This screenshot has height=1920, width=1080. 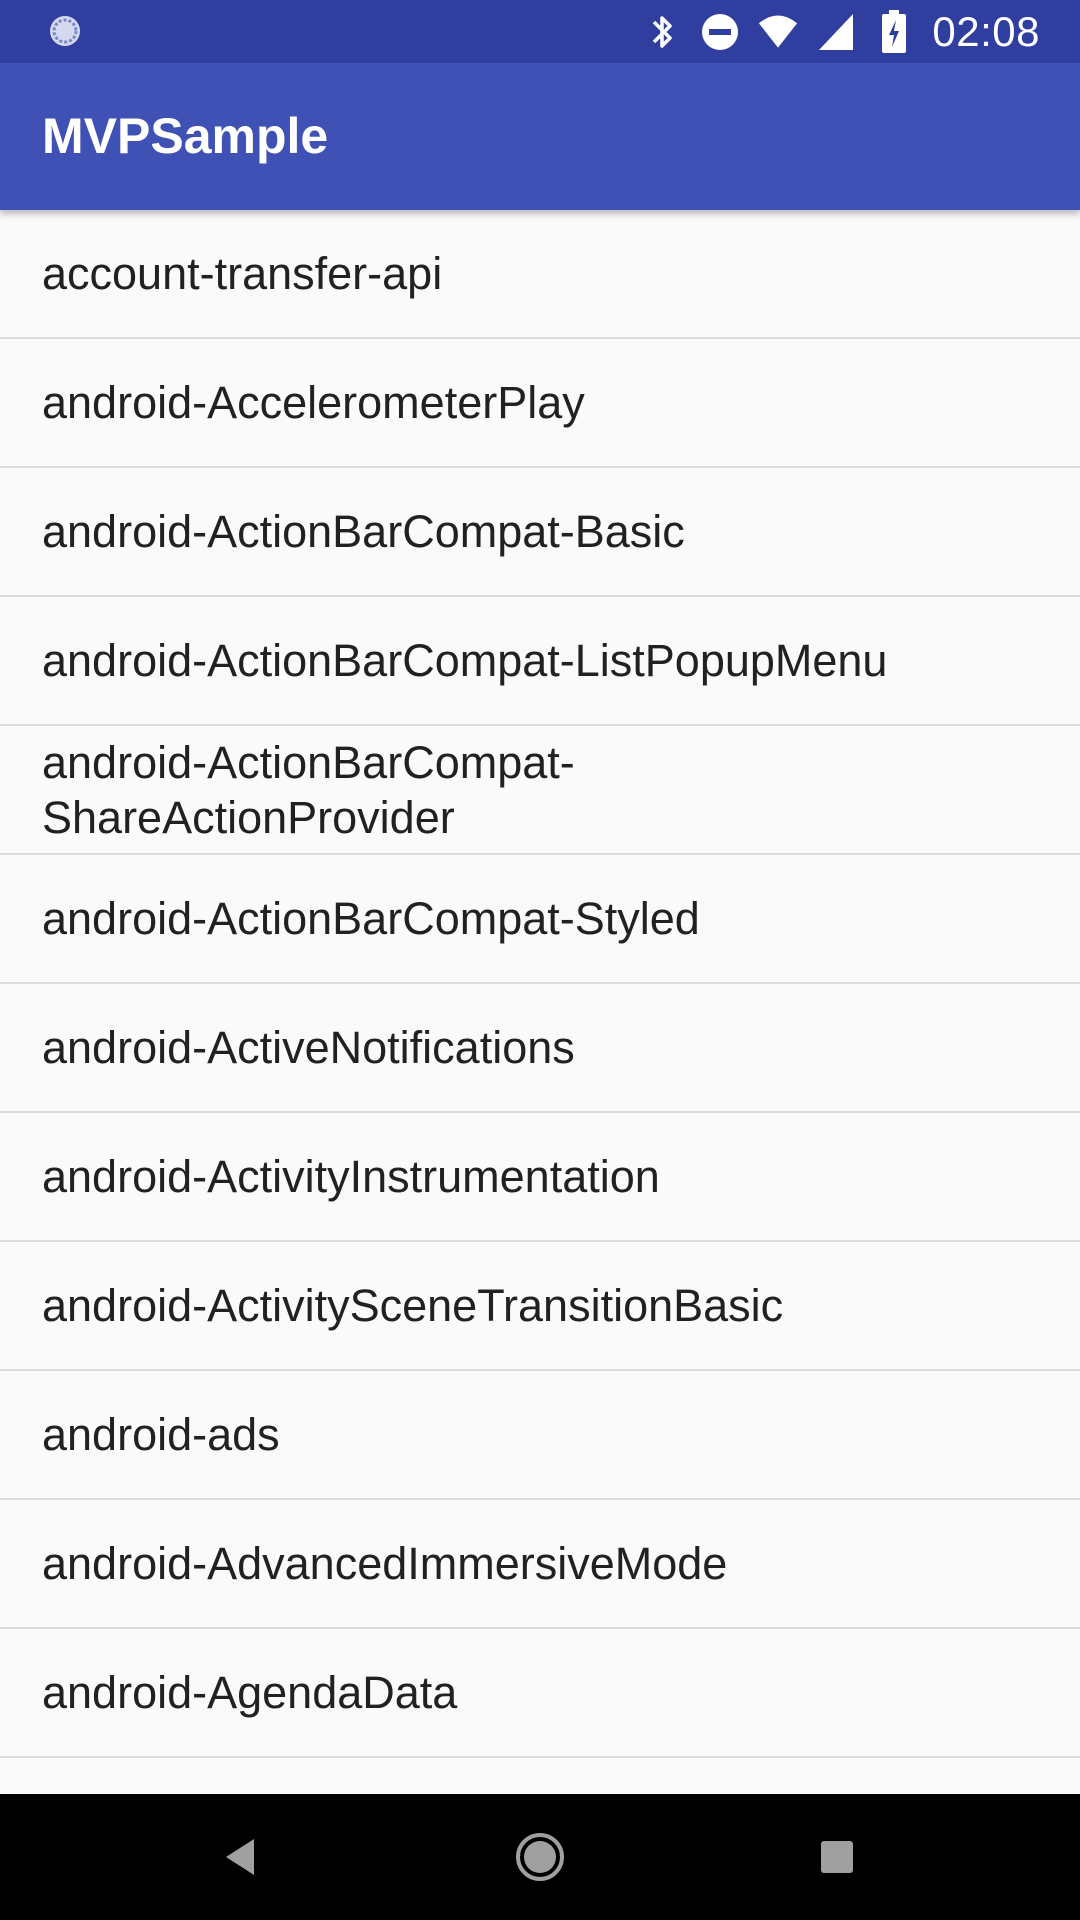 What do you see at coordinates (240, 1857) in the screenshot?
I see `back-icon` at bounding box center [240, 1857].